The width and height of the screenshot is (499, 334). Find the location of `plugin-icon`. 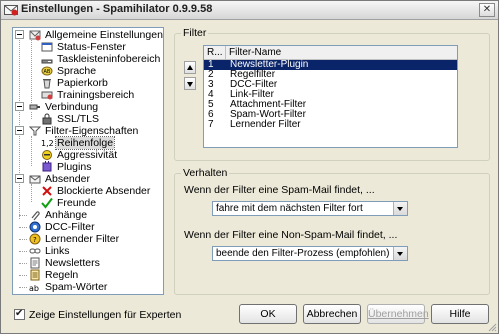

plugin-icon is located at coordinates (47, 166).